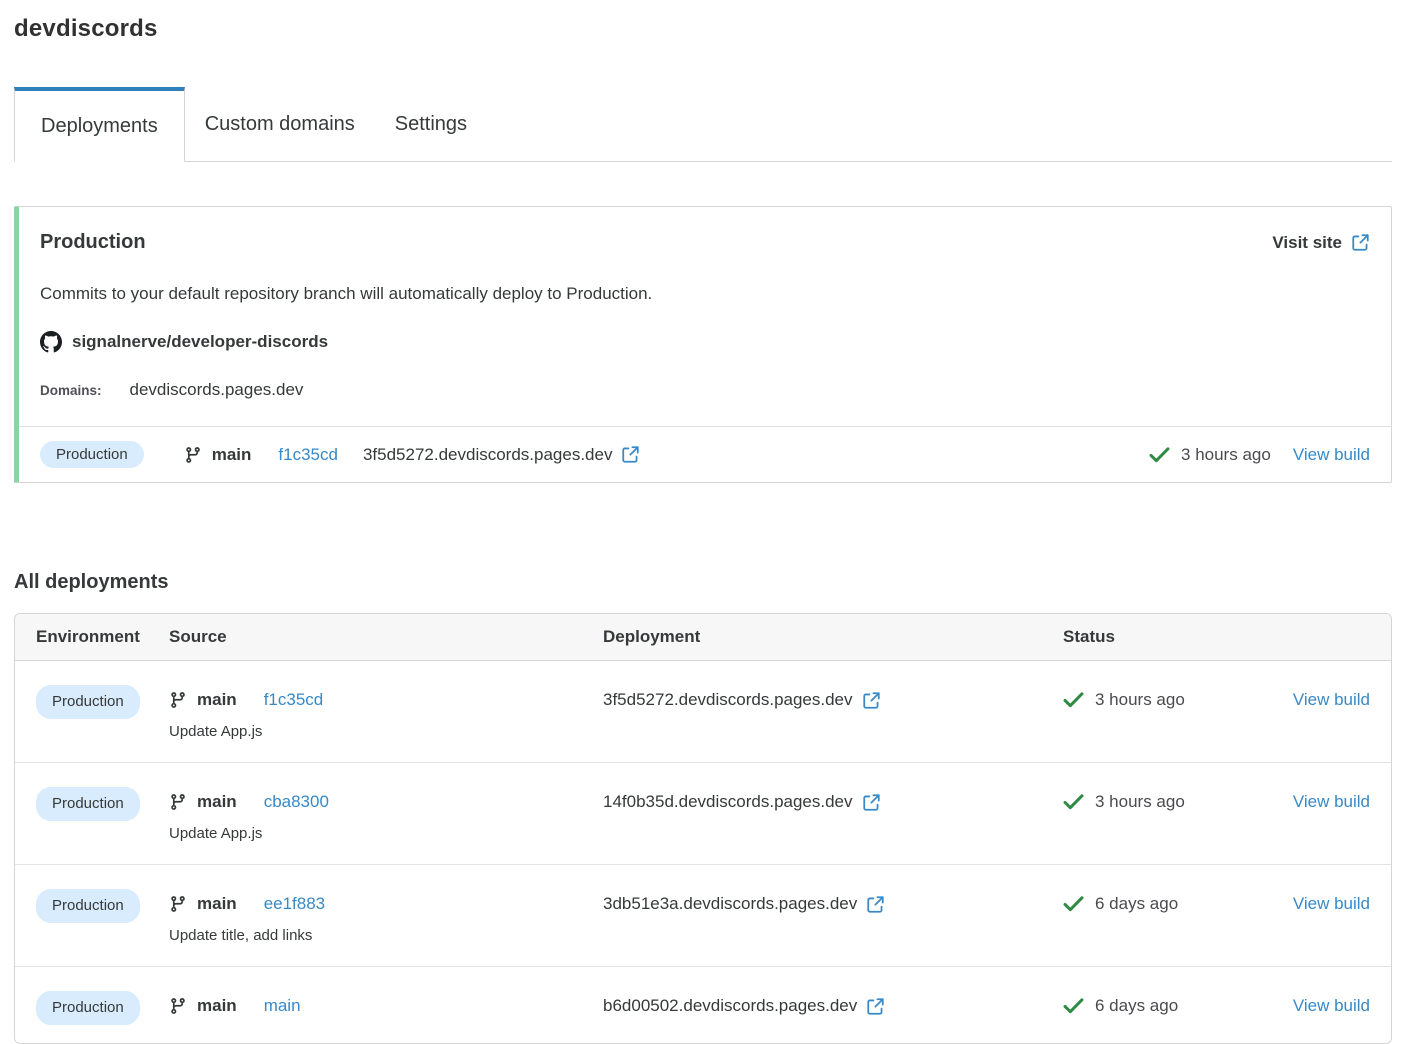  What do you see at coordinates (1089, 636) in the screenshot?
I see `column-status: Status` at bounding box center [1089, 636].